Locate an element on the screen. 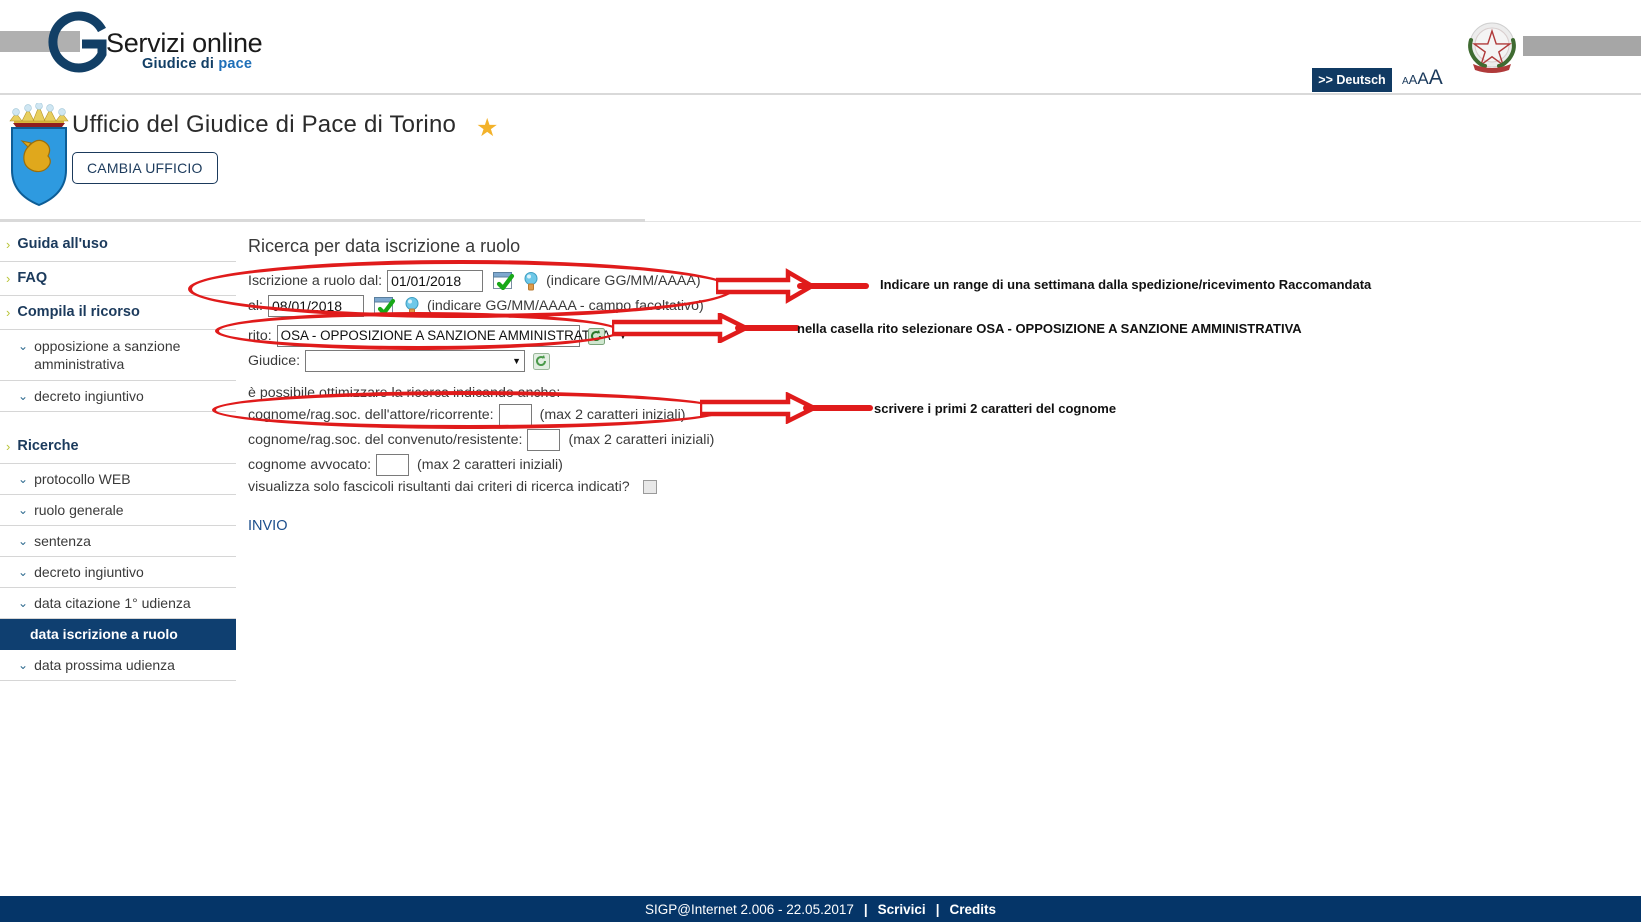 The width and height of the screenshot is (1641, 922). sidebar-item-decreto-ingiuntivo-ricerca: ⌄ decreto ingiuntivo is located at coordinates (118, 572).